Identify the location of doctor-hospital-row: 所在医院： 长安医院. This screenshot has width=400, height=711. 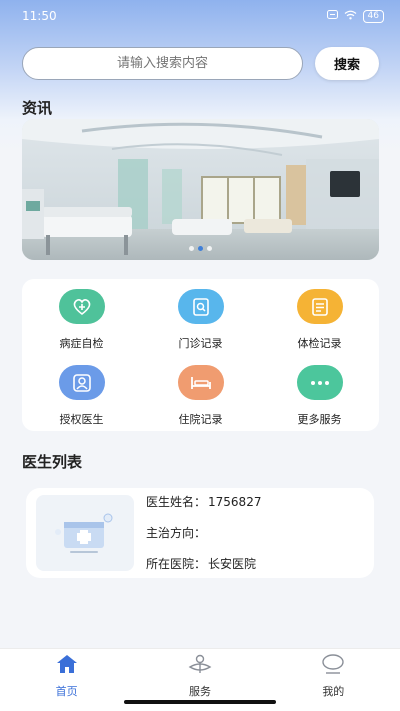
(203, 564).